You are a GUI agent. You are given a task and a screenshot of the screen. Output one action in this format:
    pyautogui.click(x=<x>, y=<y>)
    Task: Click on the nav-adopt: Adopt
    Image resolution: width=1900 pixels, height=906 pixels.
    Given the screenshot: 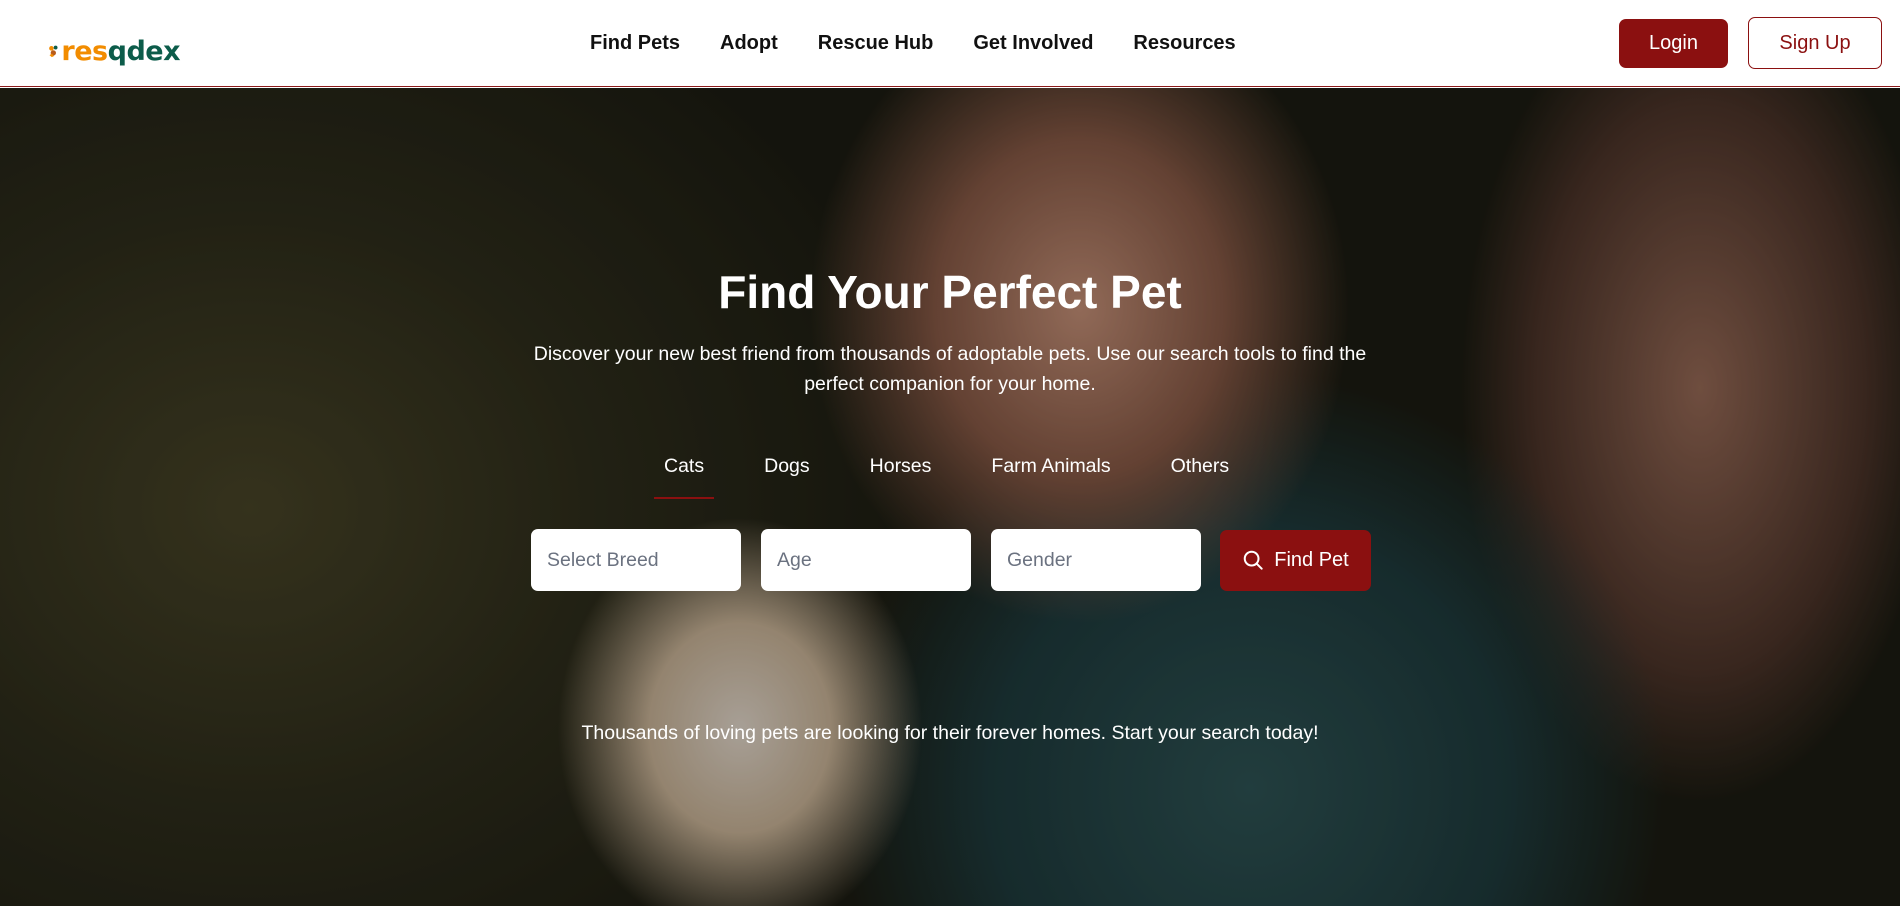 What is the action you would take?
    pyautogui.click(x=749, y=43)
    